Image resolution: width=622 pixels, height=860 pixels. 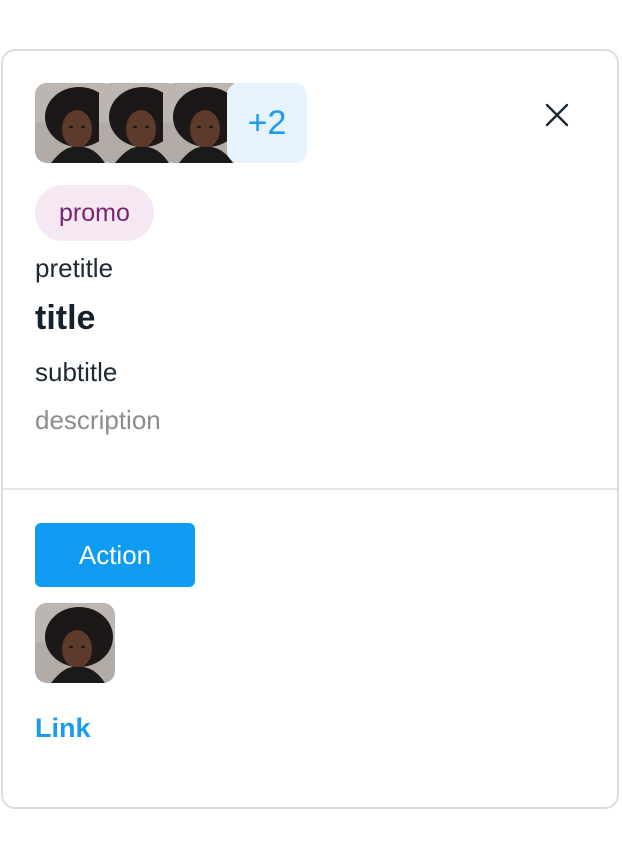 What do you see at coordinates (63, 728) in the screenshot?
I see `link: Link` at bounding box center [63, 728].